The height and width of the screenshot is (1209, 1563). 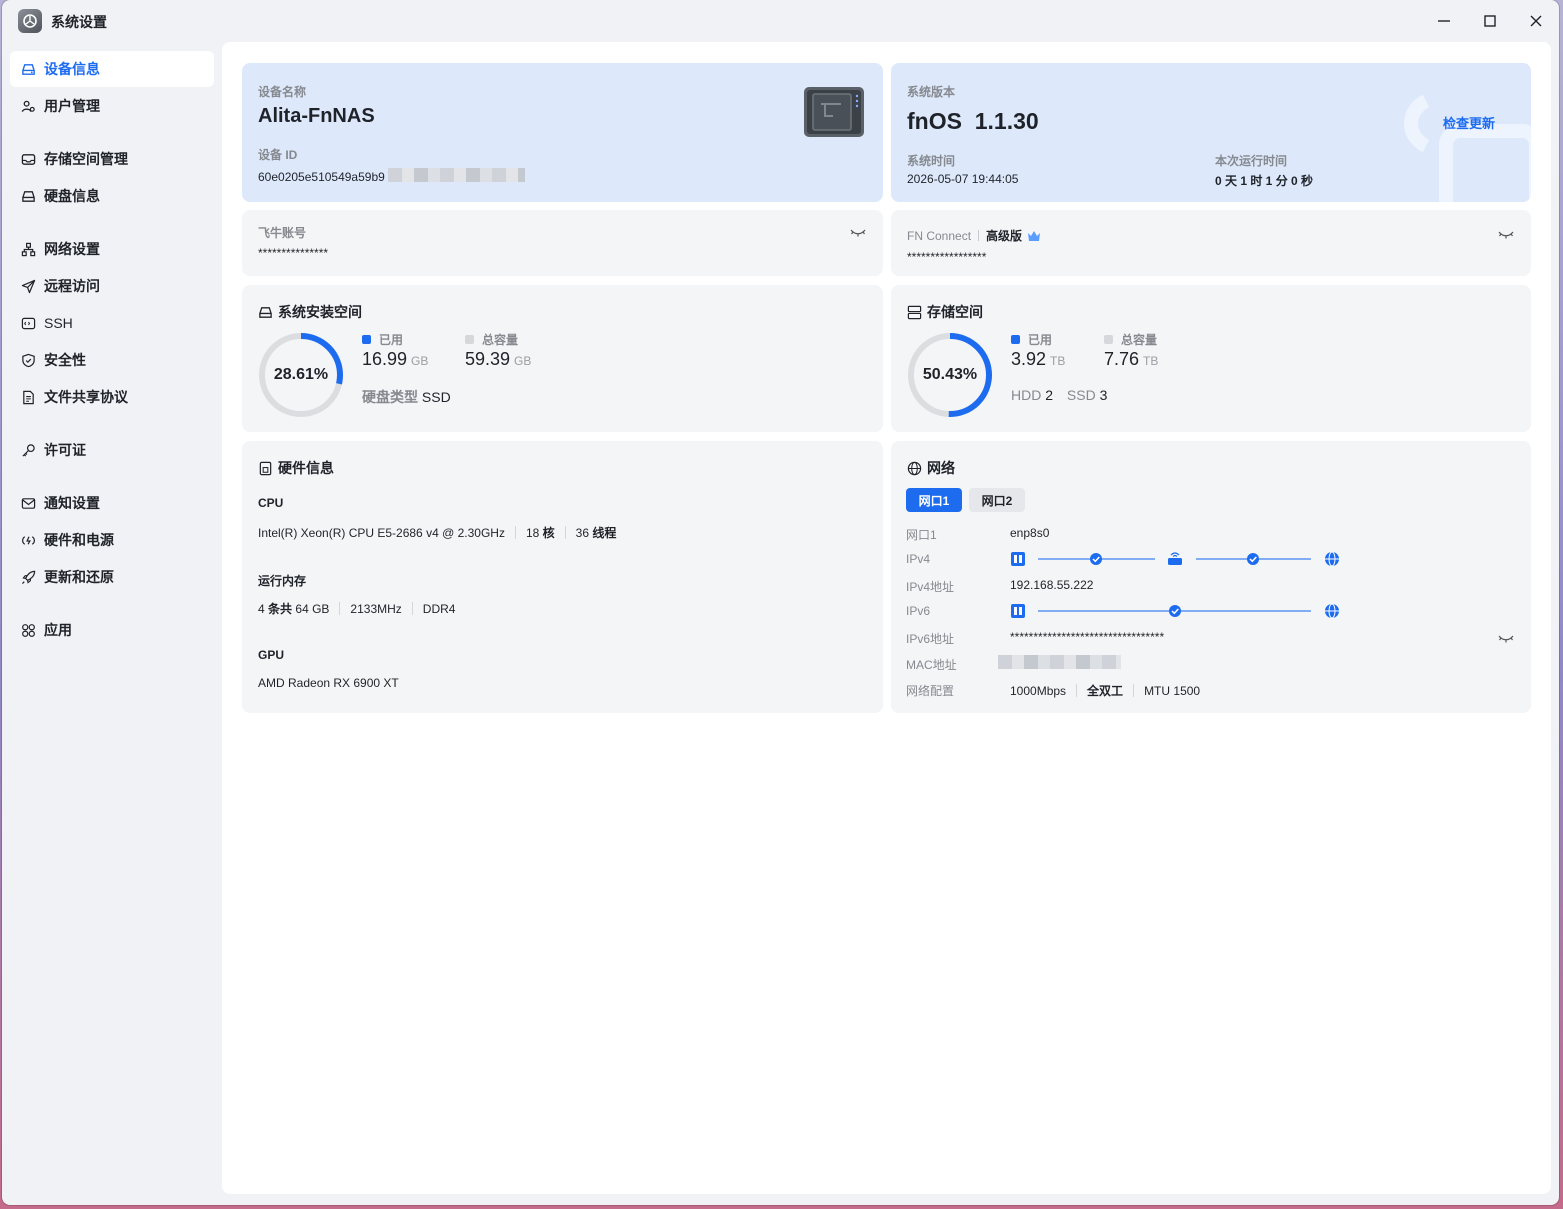 I want to click on sidebar-item-users: 用户管理, so click(x=112, y=106).